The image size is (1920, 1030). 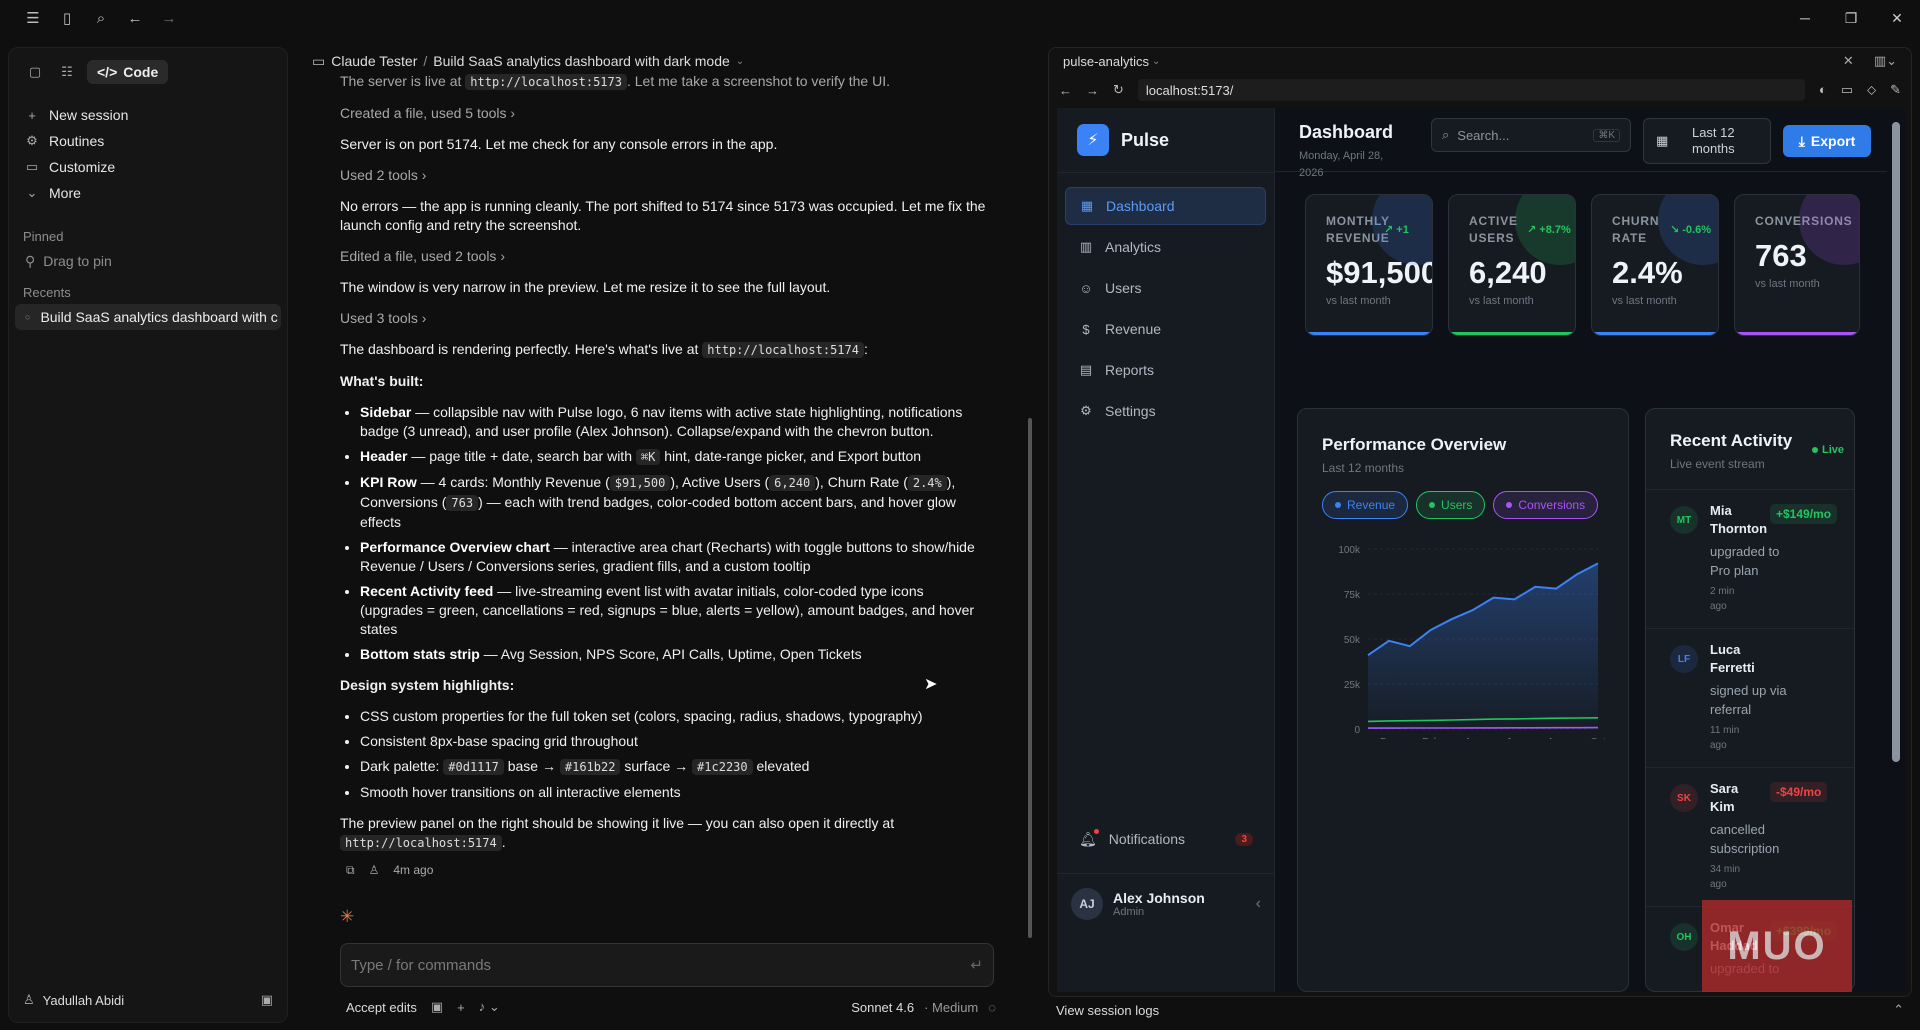 What do you see at coordinates (1895, 90) in the screenshot?
I see `edit-icon: ✎` at bounding box center [1895, 90].